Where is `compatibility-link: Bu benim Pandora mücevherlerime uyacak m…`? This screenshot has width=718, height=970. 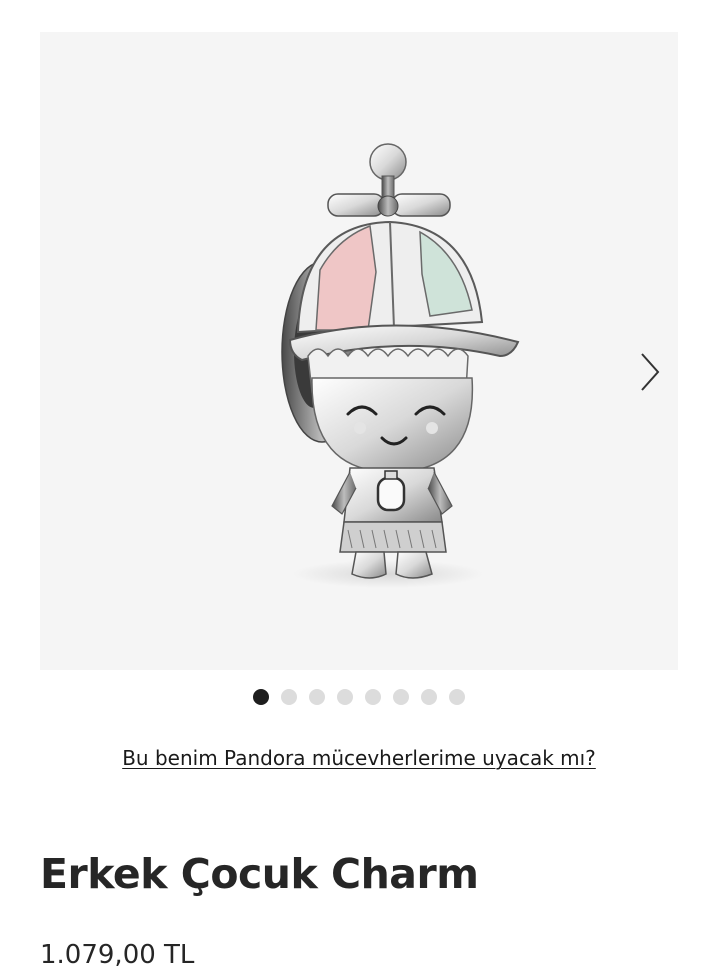
compatibility-link: Bu benim Pandora mücevherlerime uyacak m… is located at coordinates (359, 758).